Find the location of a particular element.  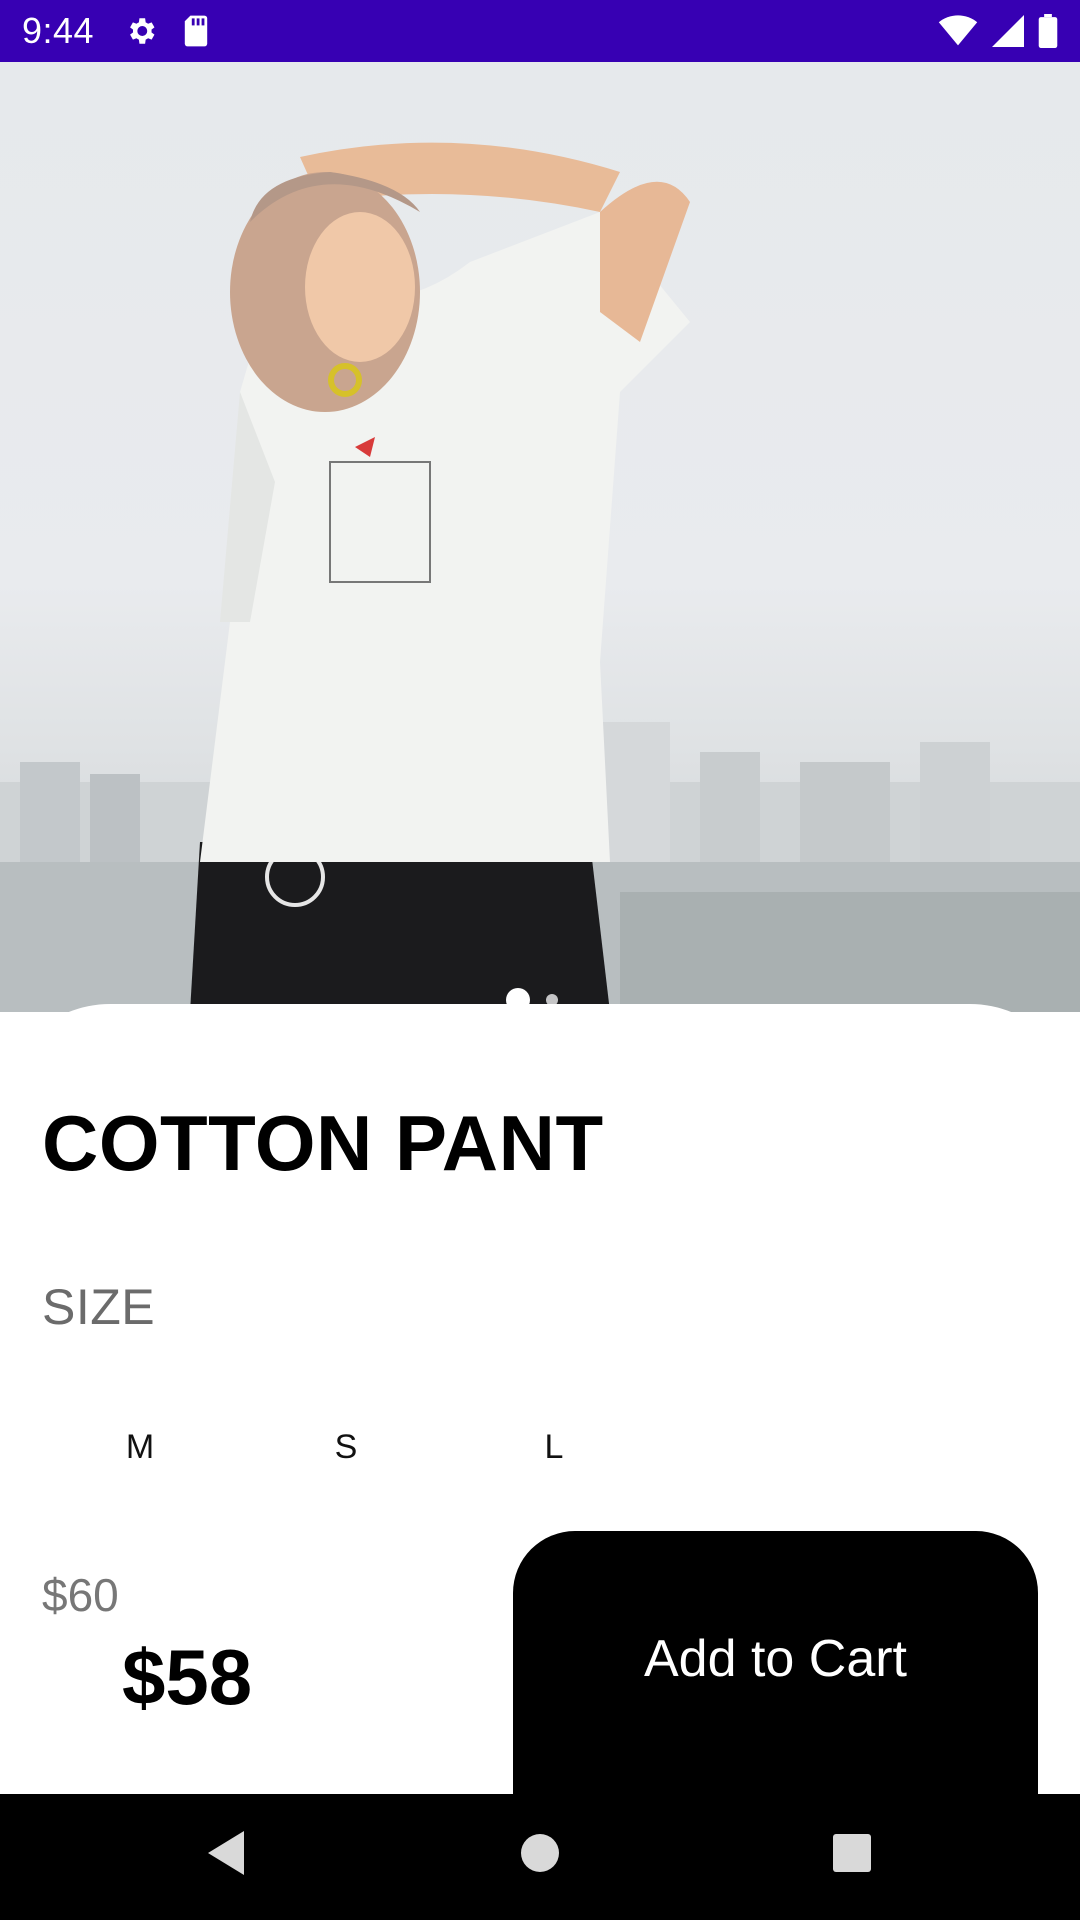

size-option-s: S is located at coordinates (346, 1447).